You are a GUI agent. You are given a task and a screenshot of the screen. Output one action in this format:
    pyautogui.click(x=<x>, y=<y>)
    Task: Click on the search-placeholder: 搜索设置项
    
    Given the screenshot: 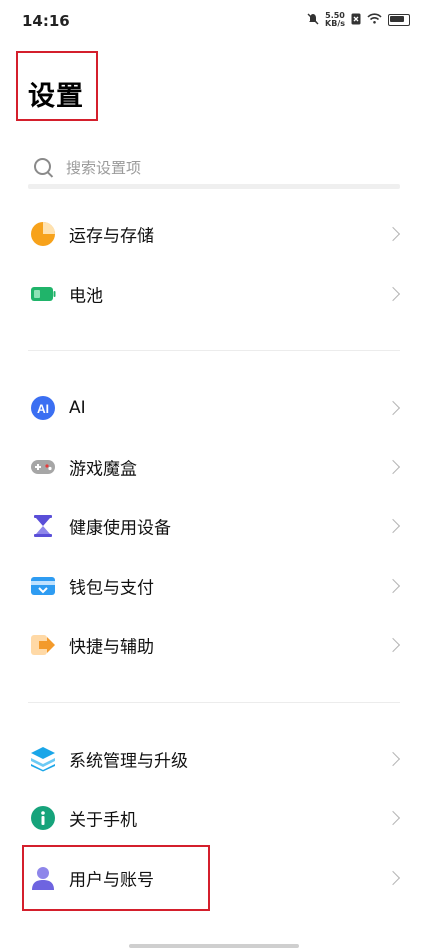 What is the action you would take?
    pyautogui.click(x=104, y=168)
    